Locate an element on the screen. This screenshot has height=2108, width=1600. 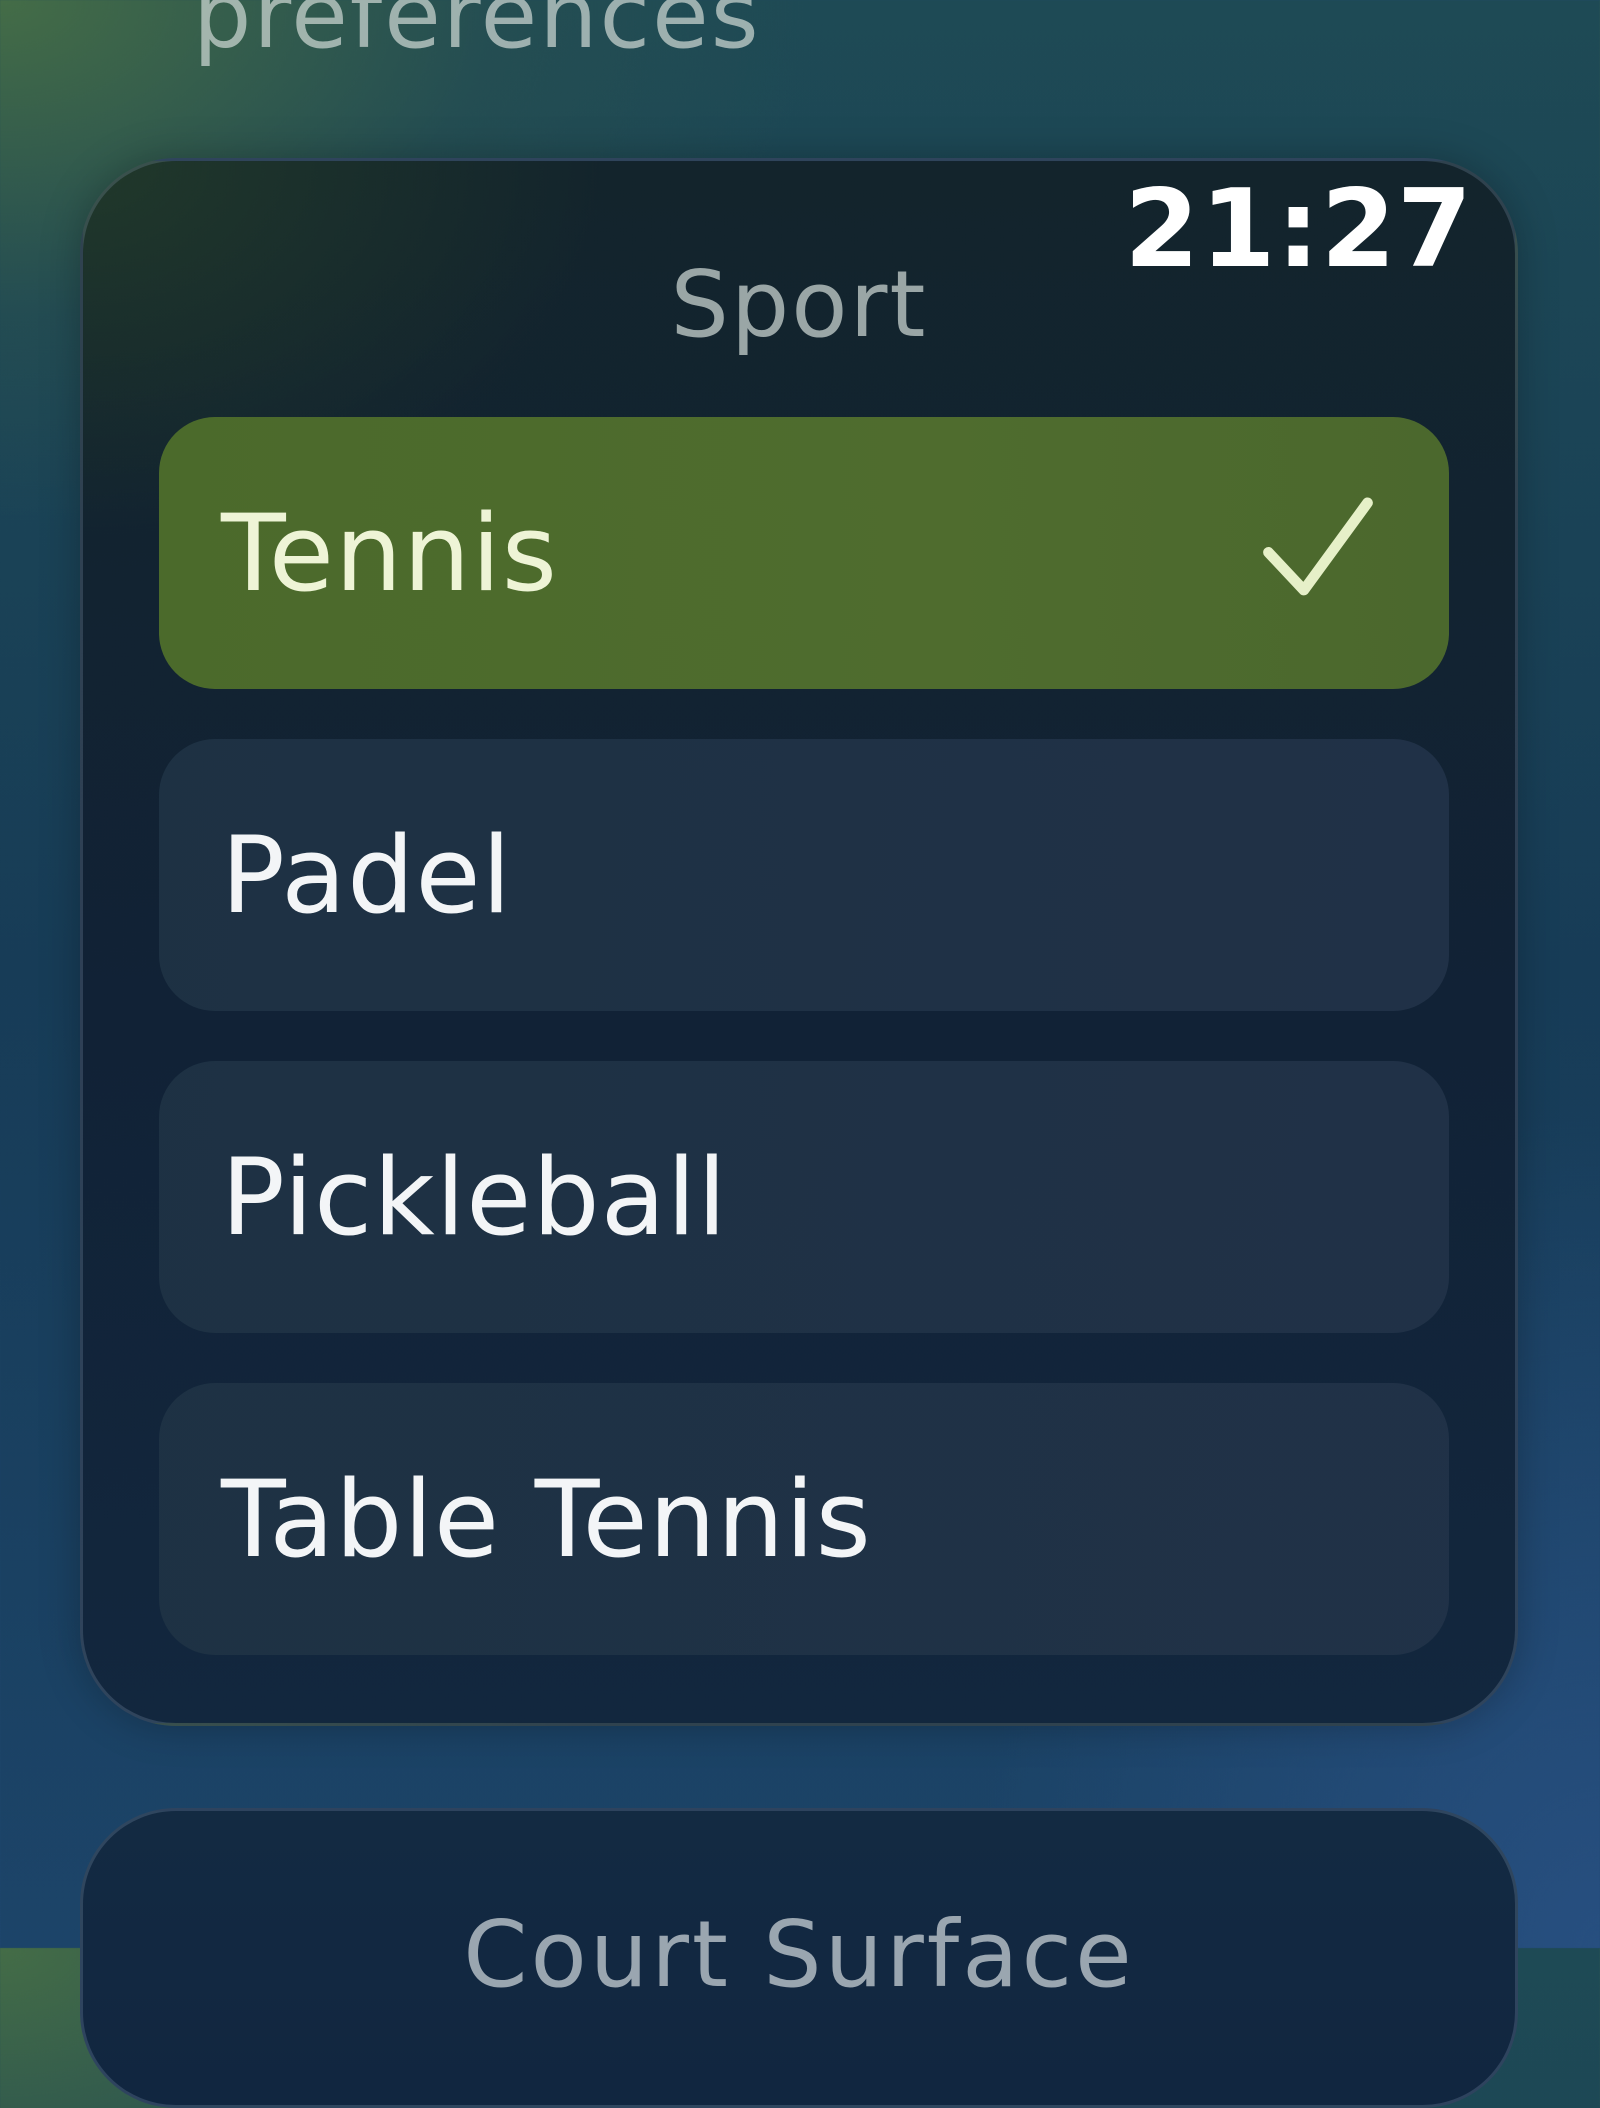
sport-option-label: Tennis is located at coordinates (389, 553).